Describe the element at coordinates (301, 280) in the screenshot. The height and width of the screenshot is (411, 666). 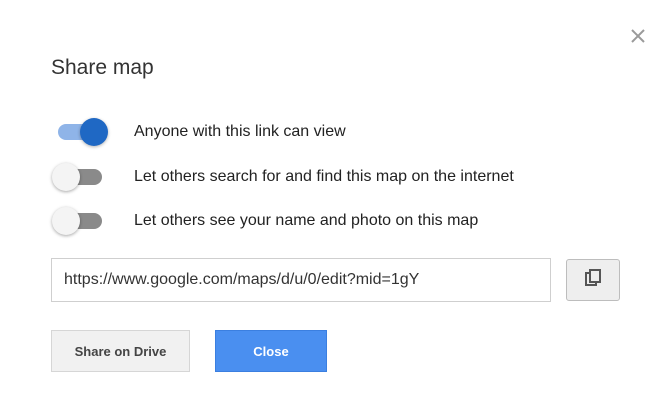
I see `share-link-field` at that location.